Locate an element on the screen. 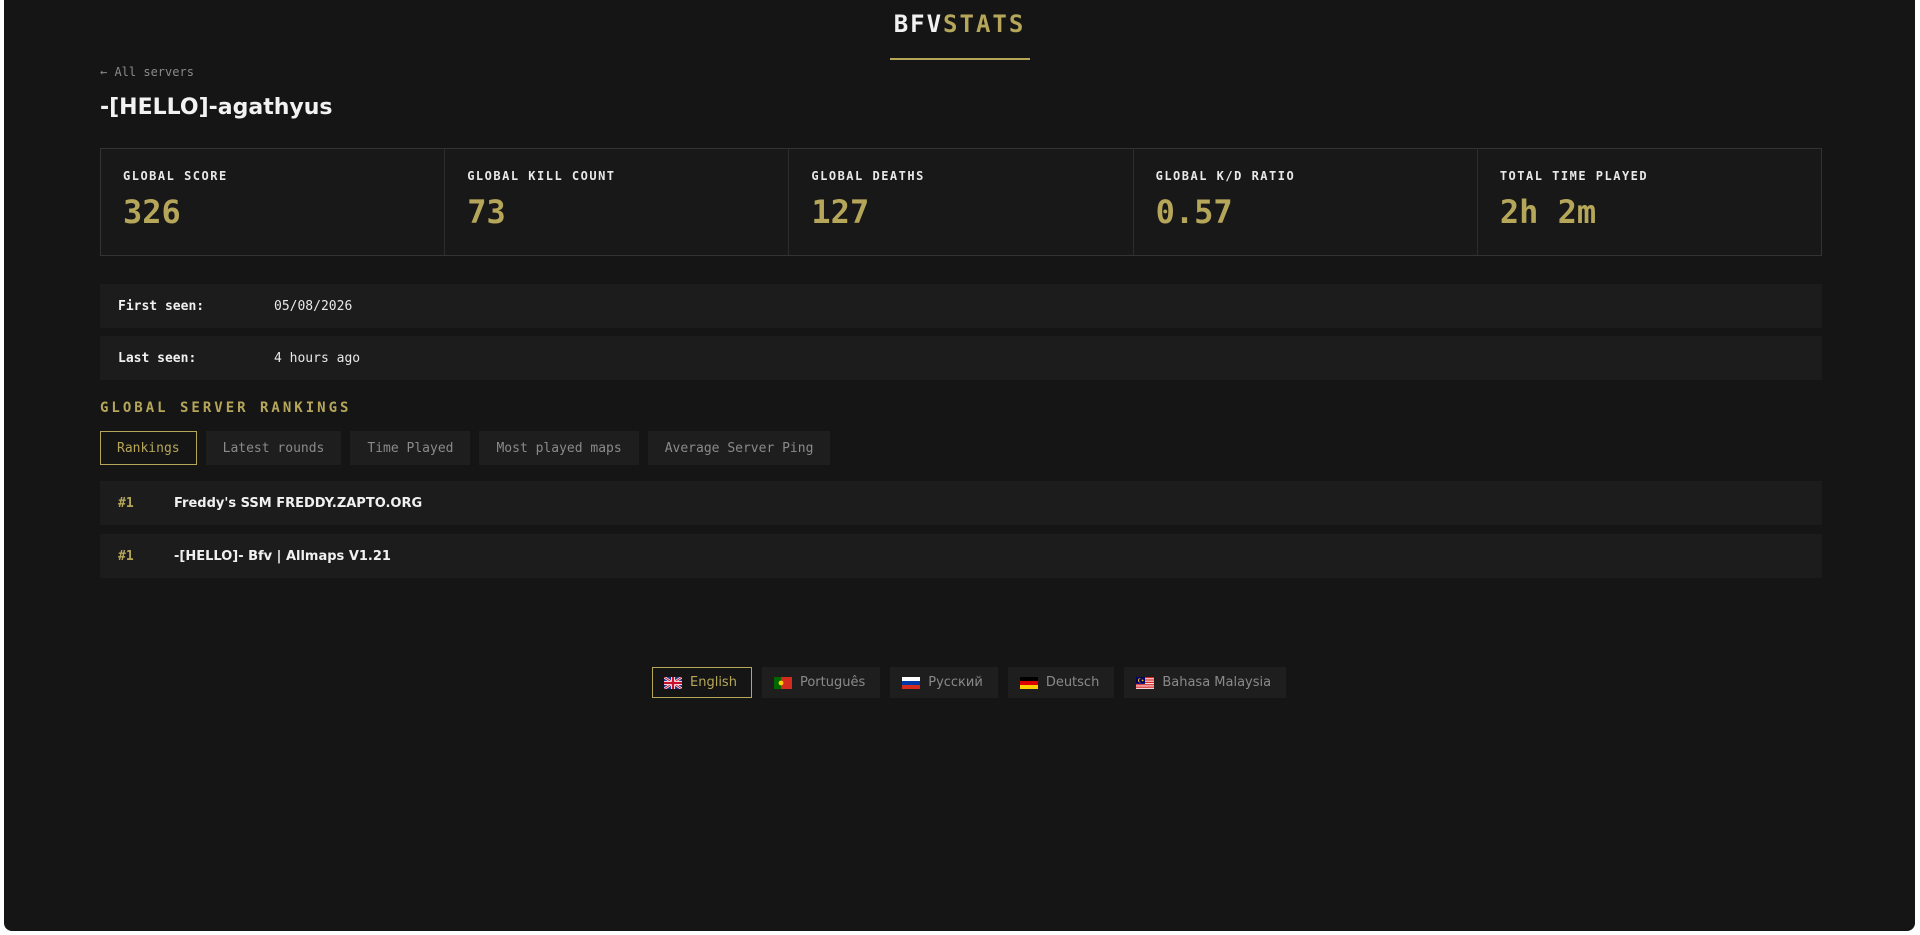  language-english: English is located at coordinates (702, 682).